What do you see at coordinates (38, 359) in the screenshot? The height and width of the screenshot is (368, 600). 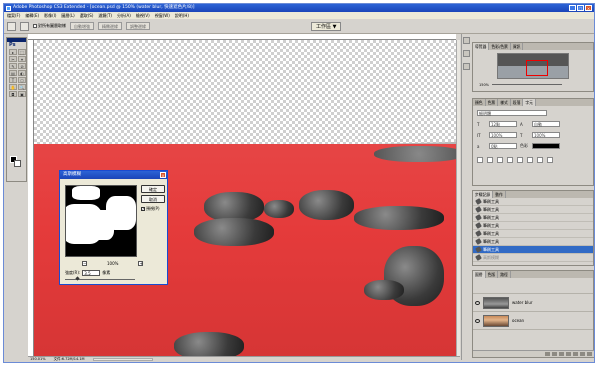 I see `zoom-level: 150.01%` at bounding box center [38, 359].